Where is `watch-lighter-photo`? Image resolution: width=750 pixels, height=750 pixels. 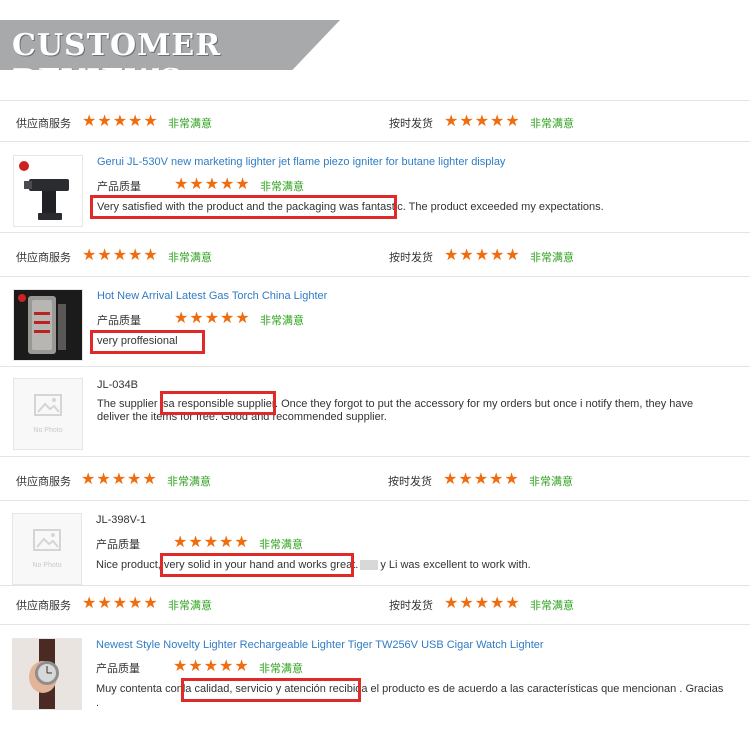 watch-lighter-photo is located at coordinates (47, 674).